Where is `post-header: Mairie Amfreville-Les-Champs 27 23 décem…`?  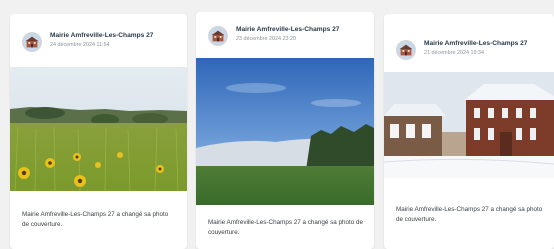
post-header: Mairie Amfreville-Les-Champs 27 23 décem… is located at coordinates (285, 37).